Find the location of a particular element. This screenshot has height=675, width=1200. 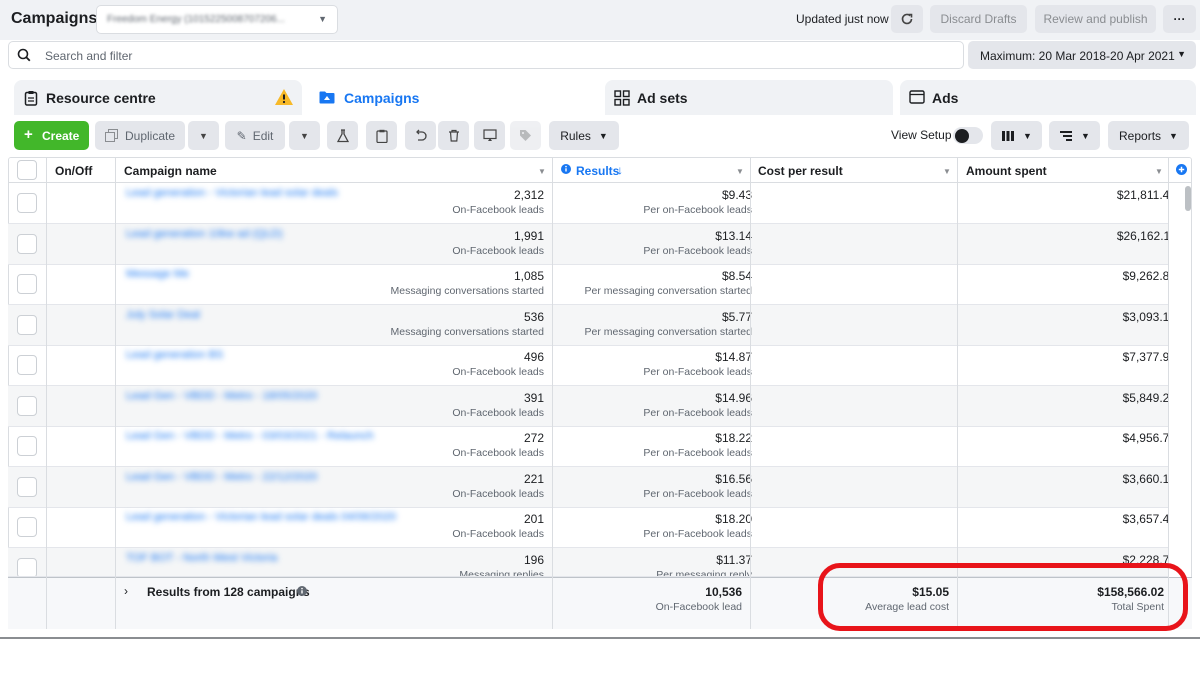

columns-button: ▼ is located at coordinates (1016, 135).